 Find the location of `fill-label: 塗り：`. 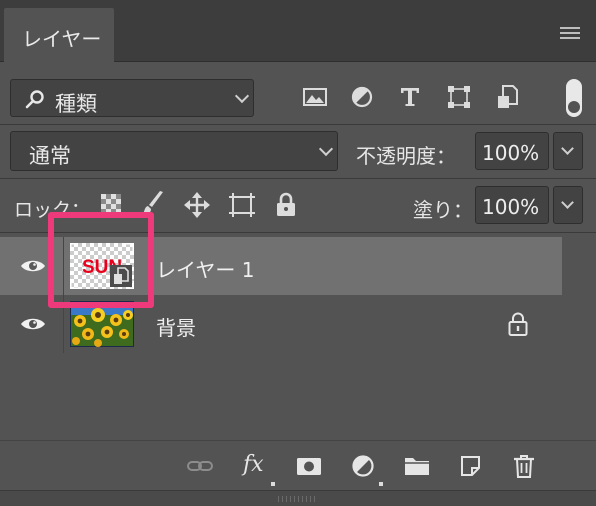

fill-label: 塗り： is located at coordinates (443, 210).